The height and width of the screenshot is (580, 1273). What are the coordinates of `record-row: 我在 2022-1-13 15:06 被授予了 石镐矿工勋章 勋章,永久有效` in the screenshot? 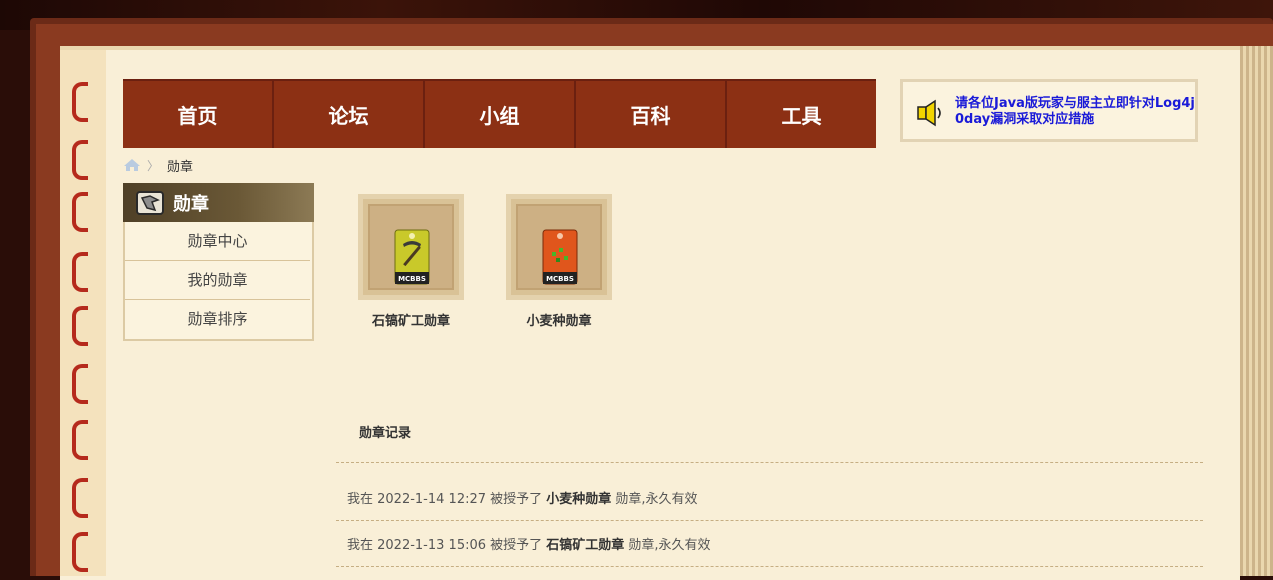 It's located at (529, 543).